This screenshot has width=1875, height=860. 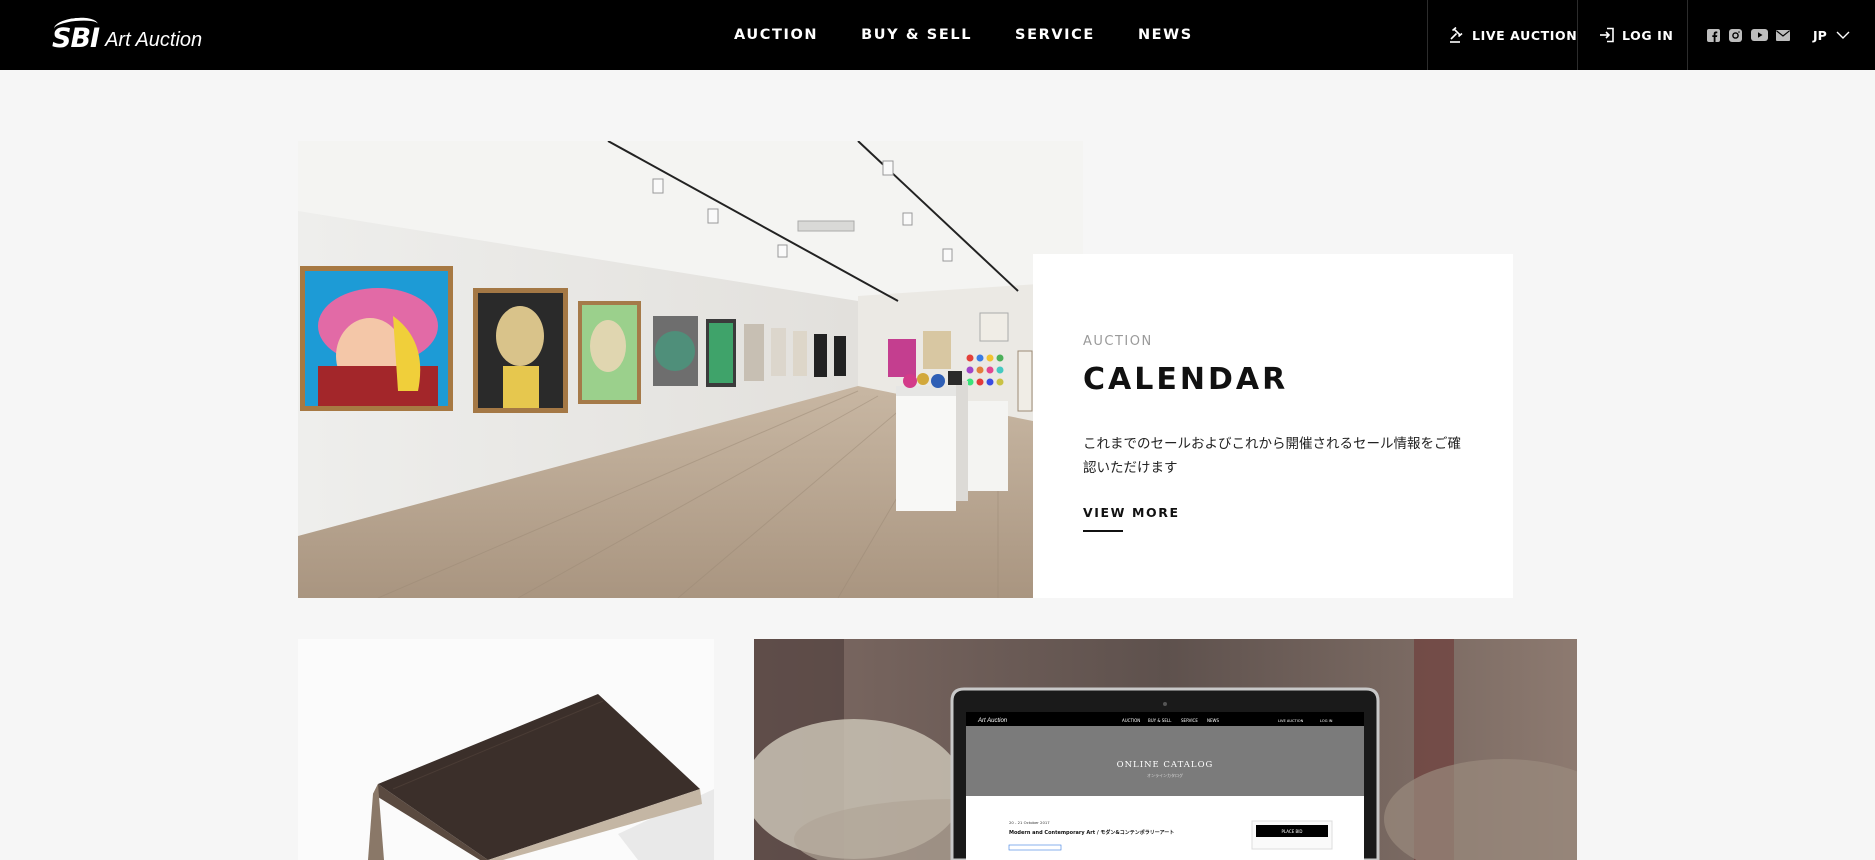 What do you see at coordinates (1189, 720) in the screenshot?
I see `screen-nav-service: SERVICE` at bounding box center [1189, 720].